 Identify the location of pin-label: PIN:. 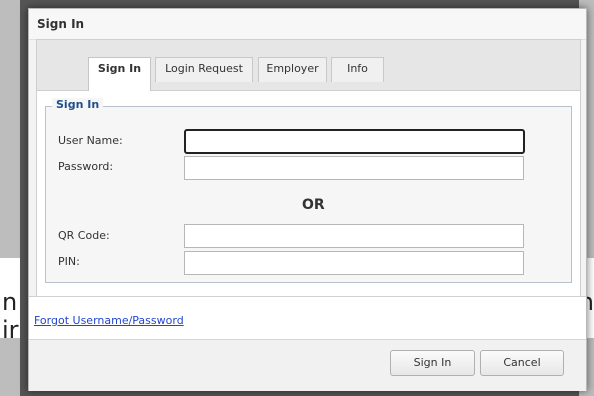
(69, 261).